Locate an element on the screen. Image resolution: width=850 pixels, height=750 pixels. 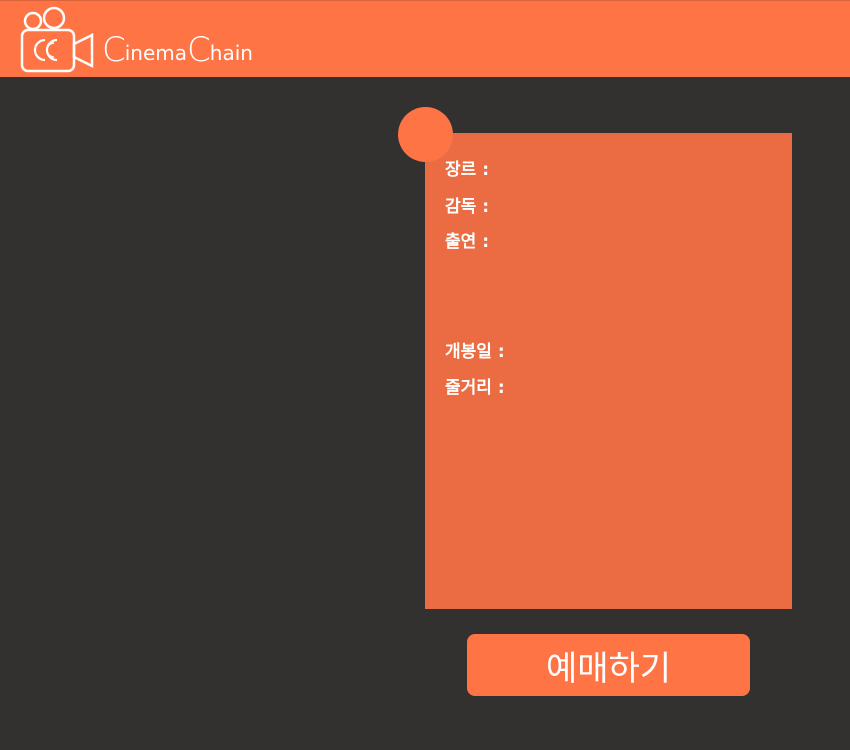
director-label: 감독 : is located at coordinates (467, 207).